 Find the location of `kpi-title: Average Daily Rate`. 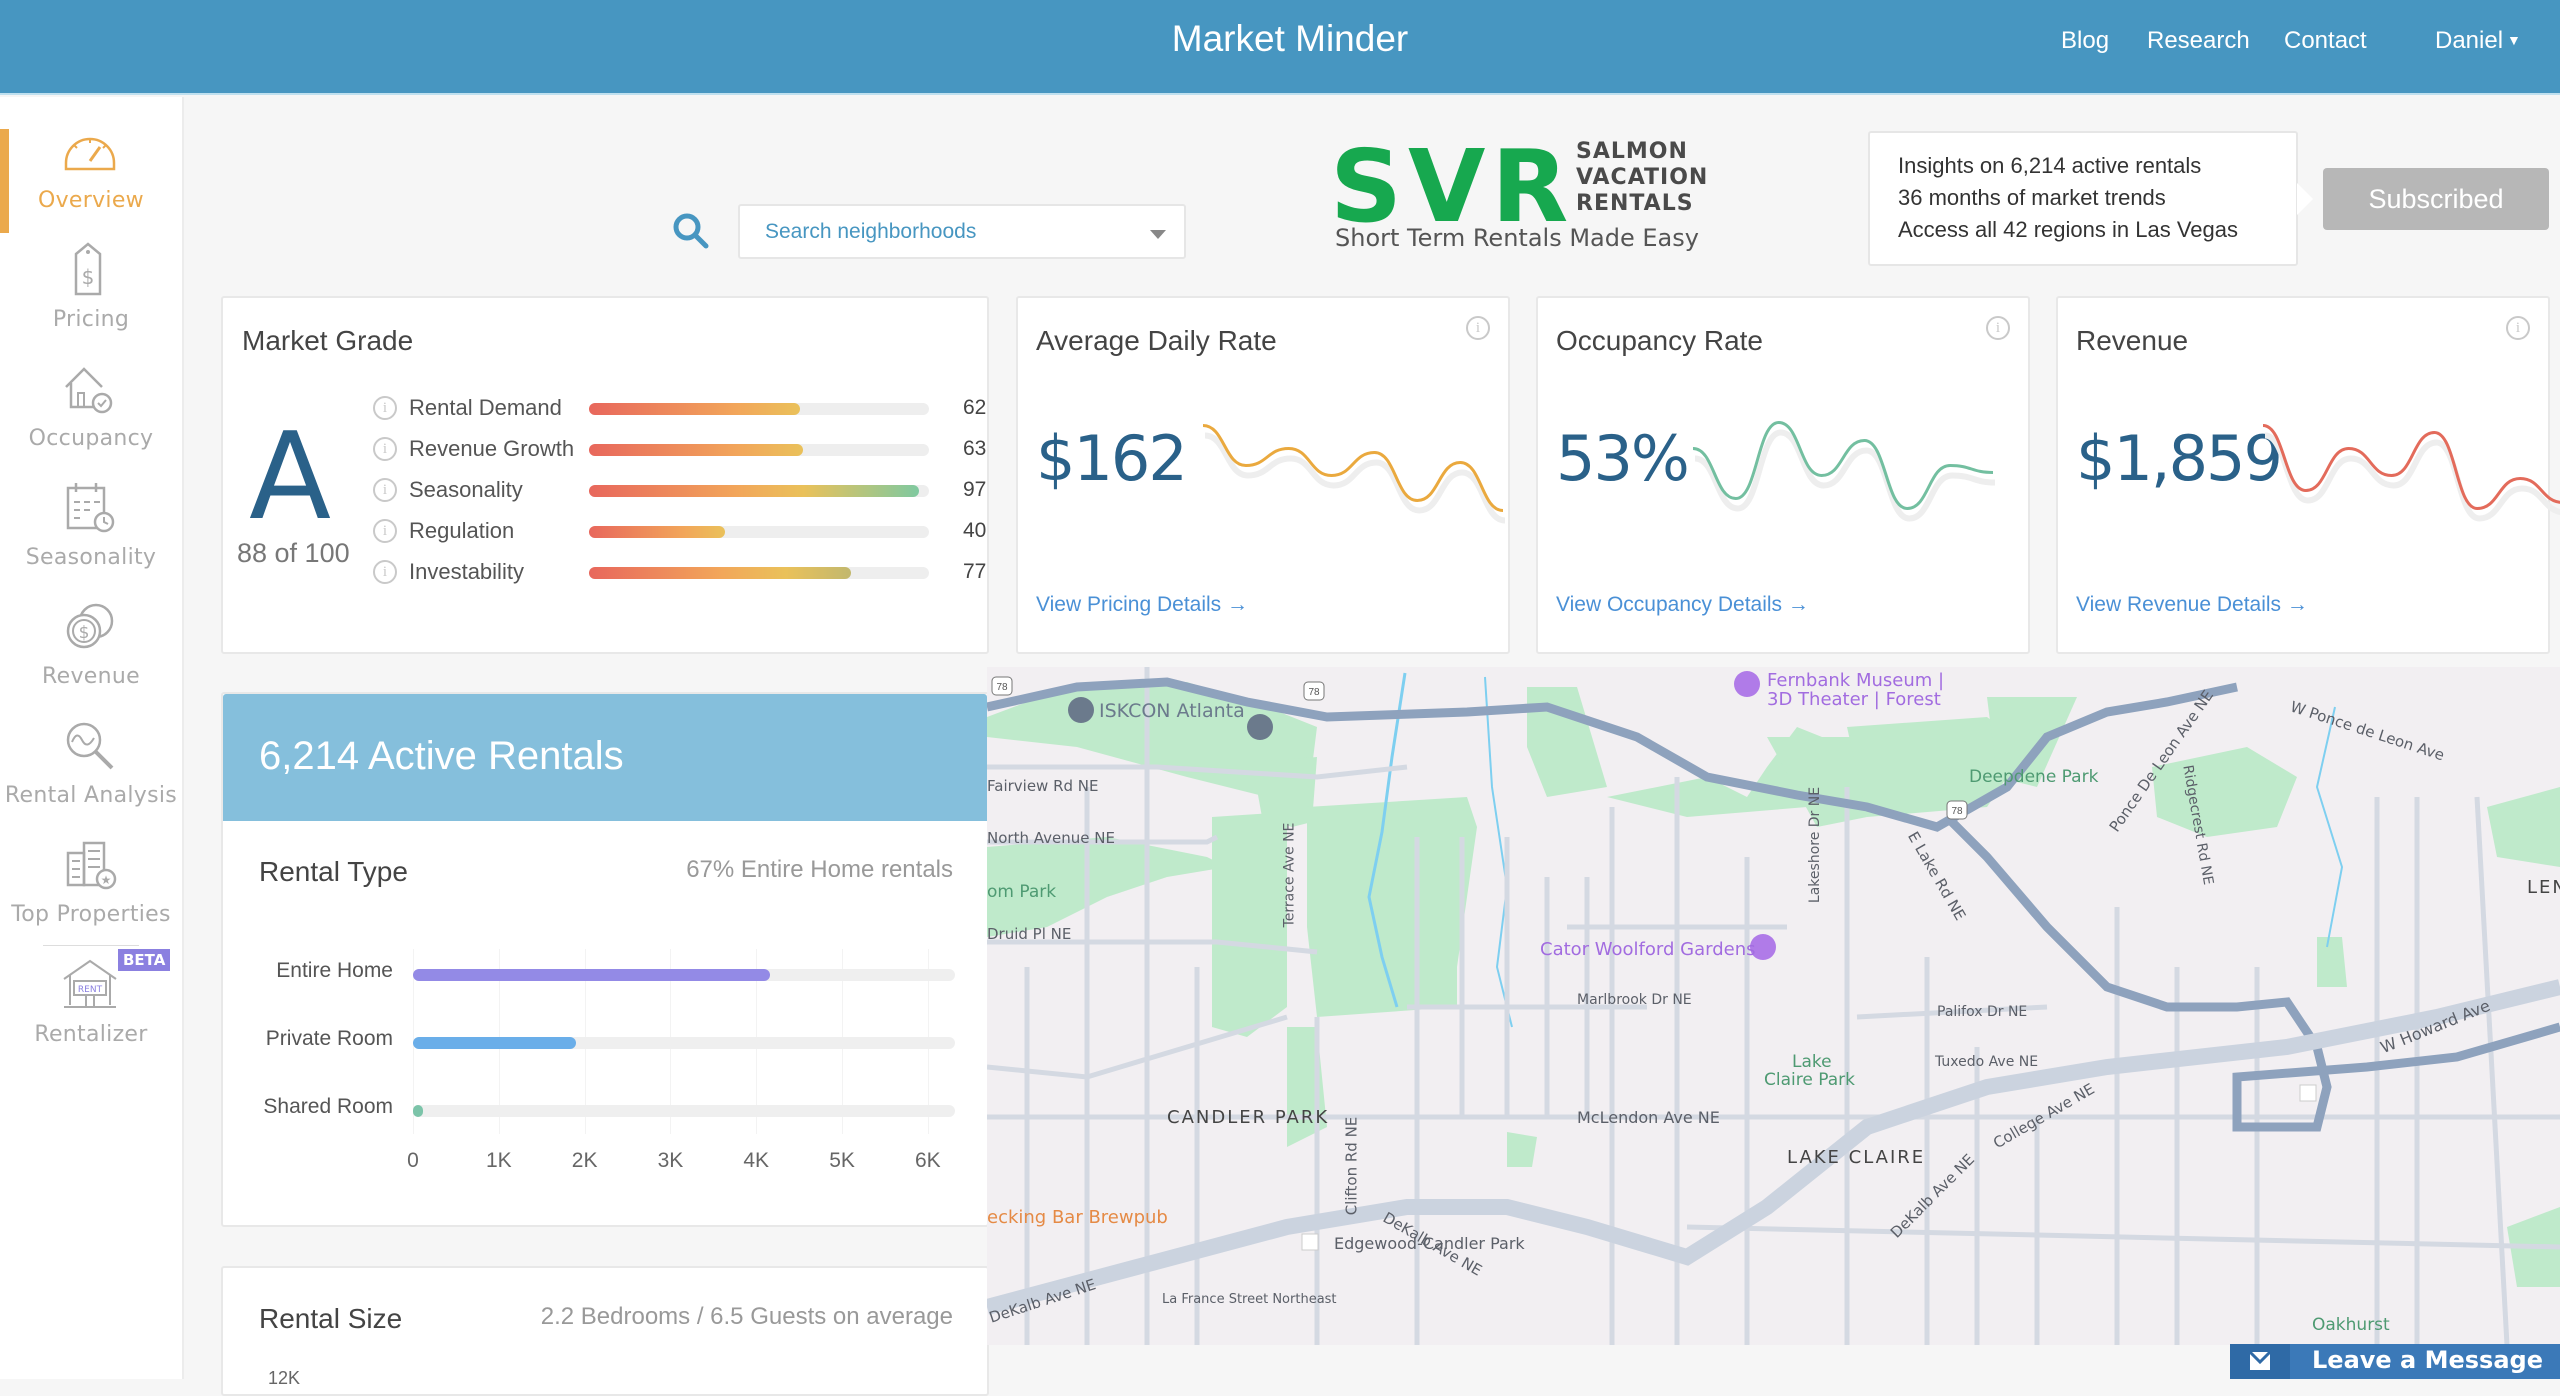

kpi-title: Average Daily Rate is located at coordinates (1156, 340).